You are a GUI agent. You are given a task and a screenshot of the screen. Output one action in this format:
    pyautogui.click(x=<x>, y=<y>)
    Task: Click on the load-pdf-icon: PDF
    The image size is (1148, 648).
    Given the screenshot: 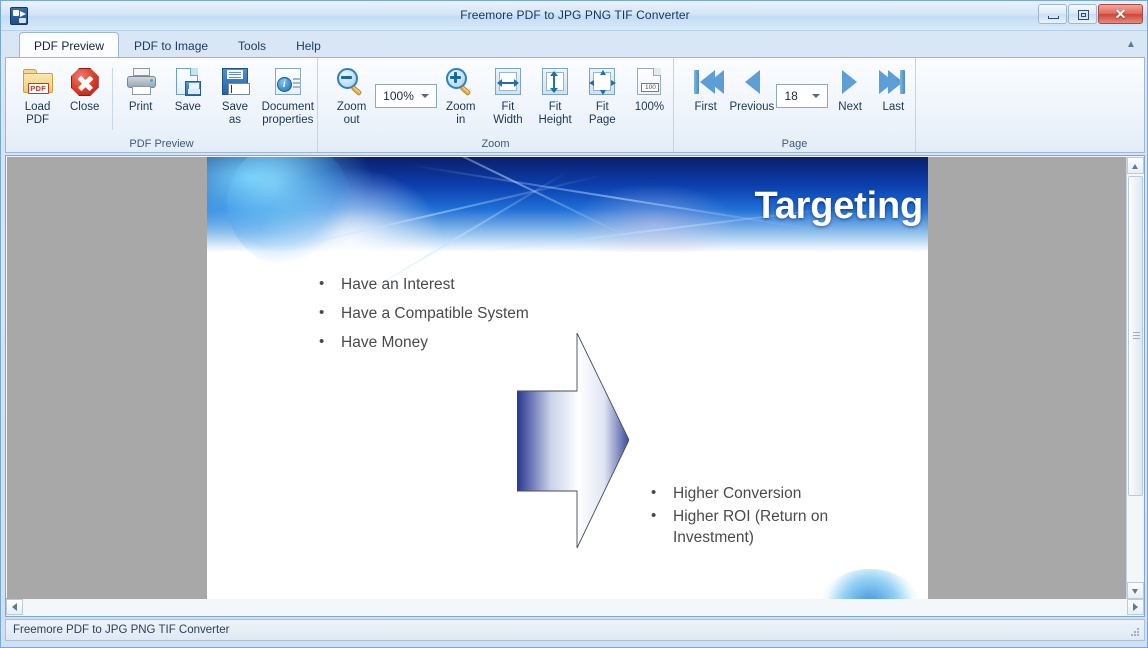 What is the action you would take?
    pyautogui.click(x=38, y=82)
    